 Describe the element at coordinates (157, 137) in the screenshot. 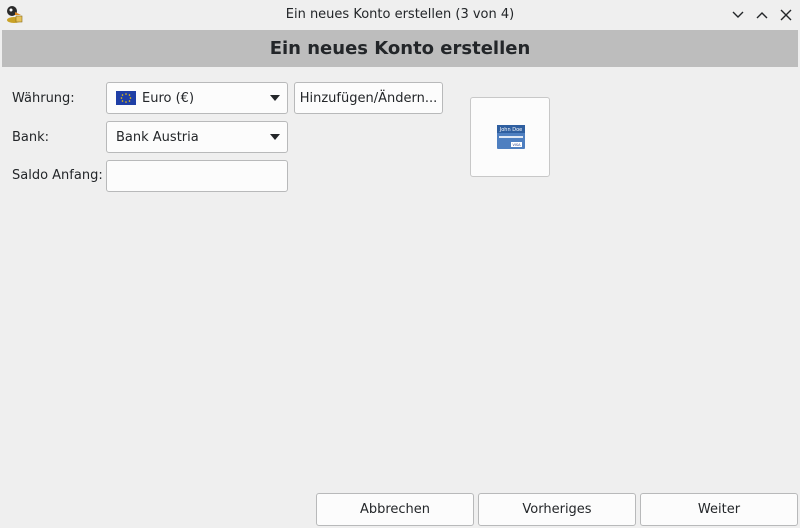

I see `bank-value: Bank Austria` at that location.